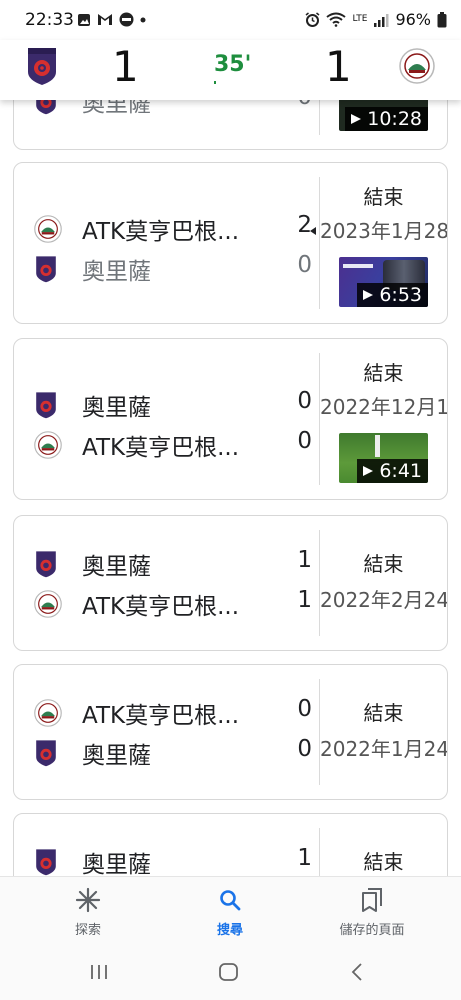 The width and height of the screenshot is (461, 1000). I want to click on match-card: 奧里薩 1 ATK莫亨巴根... 1 結束 2022年2月24, so click(230, 583).